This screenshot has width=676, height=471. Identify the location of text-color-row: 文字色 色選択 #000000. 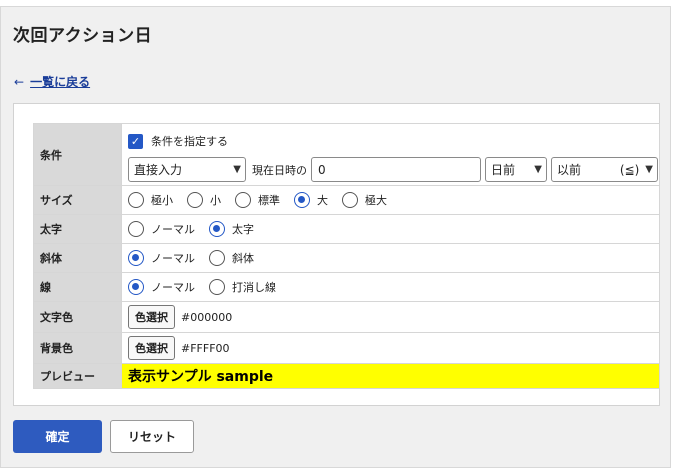
(346, 317).